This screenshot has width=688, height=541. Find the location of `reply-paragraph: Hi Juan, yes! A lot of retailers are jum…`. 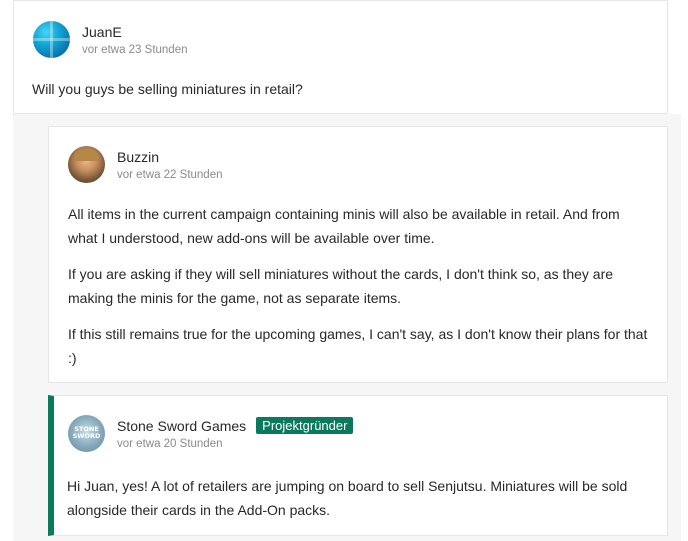

reply-paragraph: Hi Juan, yes! A lot of retailers are jum… is located at coordinates (347, 498).